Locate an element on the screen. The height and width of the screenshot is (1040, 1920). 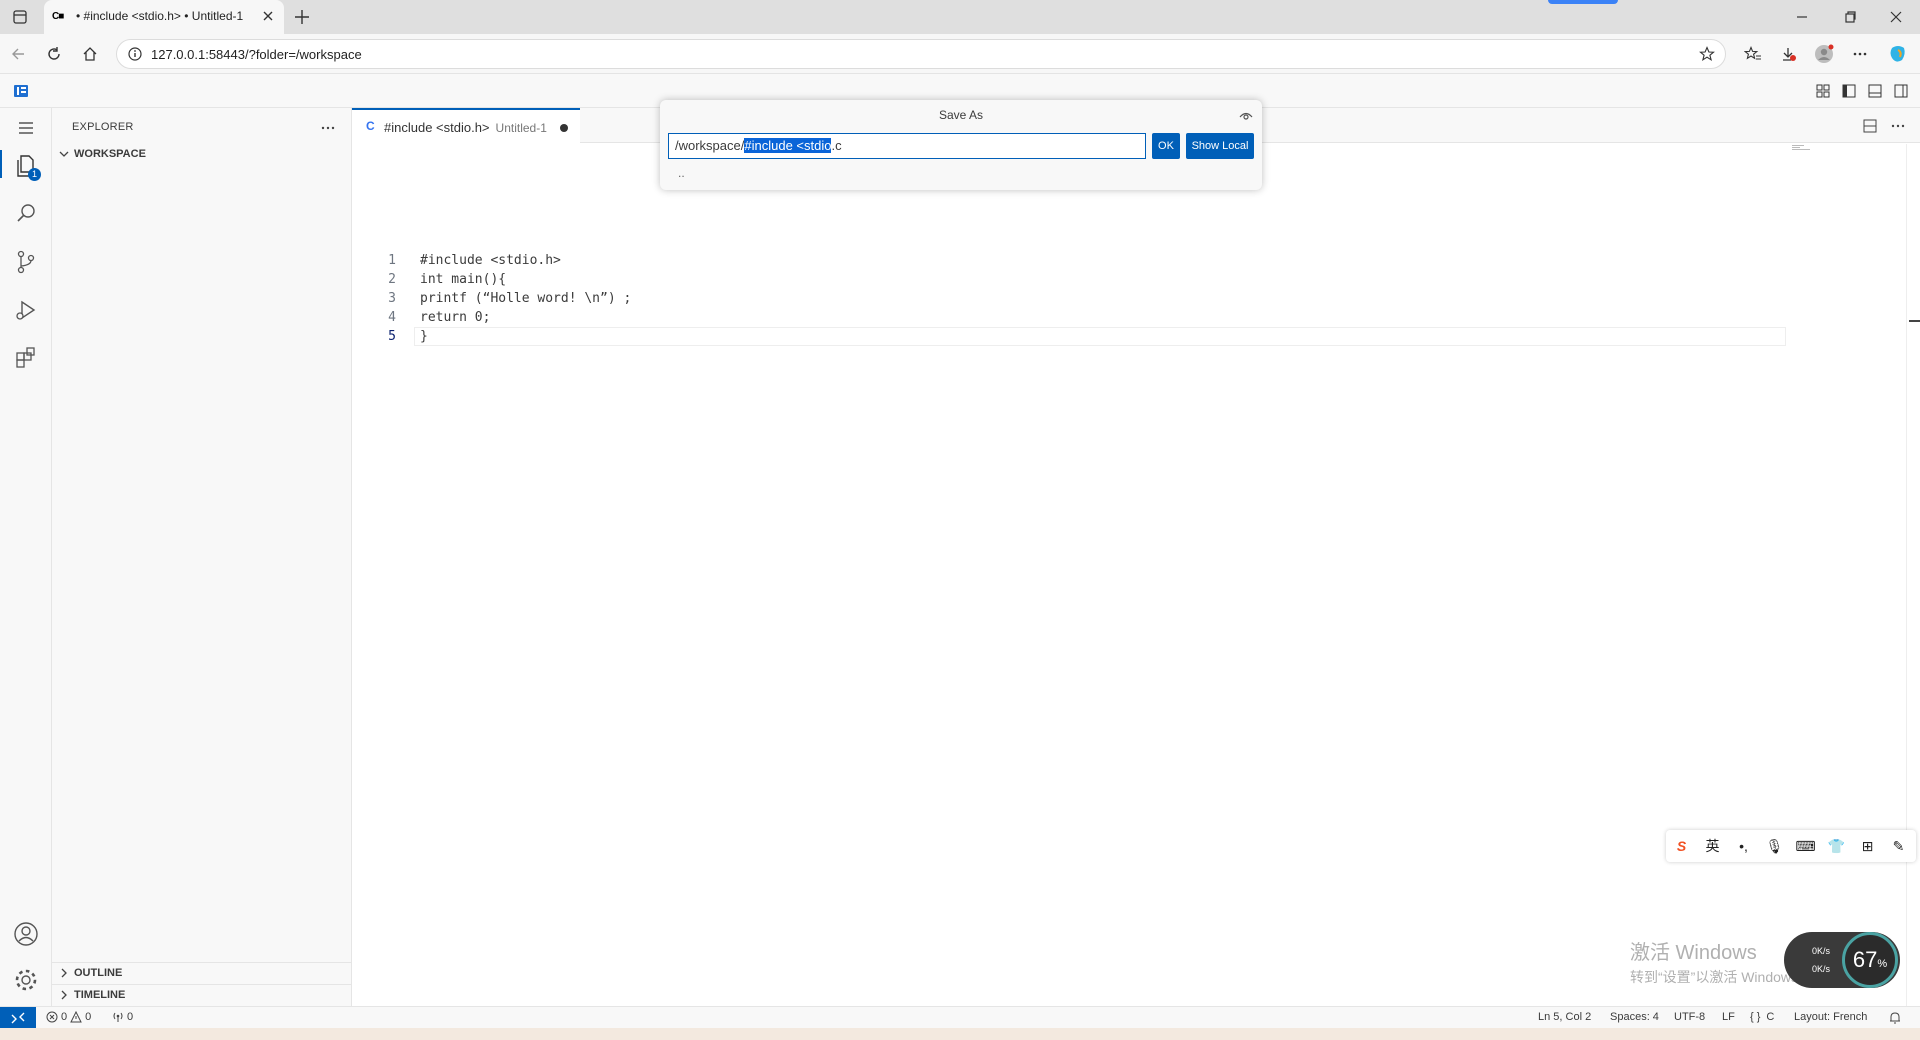
toolbox-icon: ⊞ is located at coordinates (1867, 846).